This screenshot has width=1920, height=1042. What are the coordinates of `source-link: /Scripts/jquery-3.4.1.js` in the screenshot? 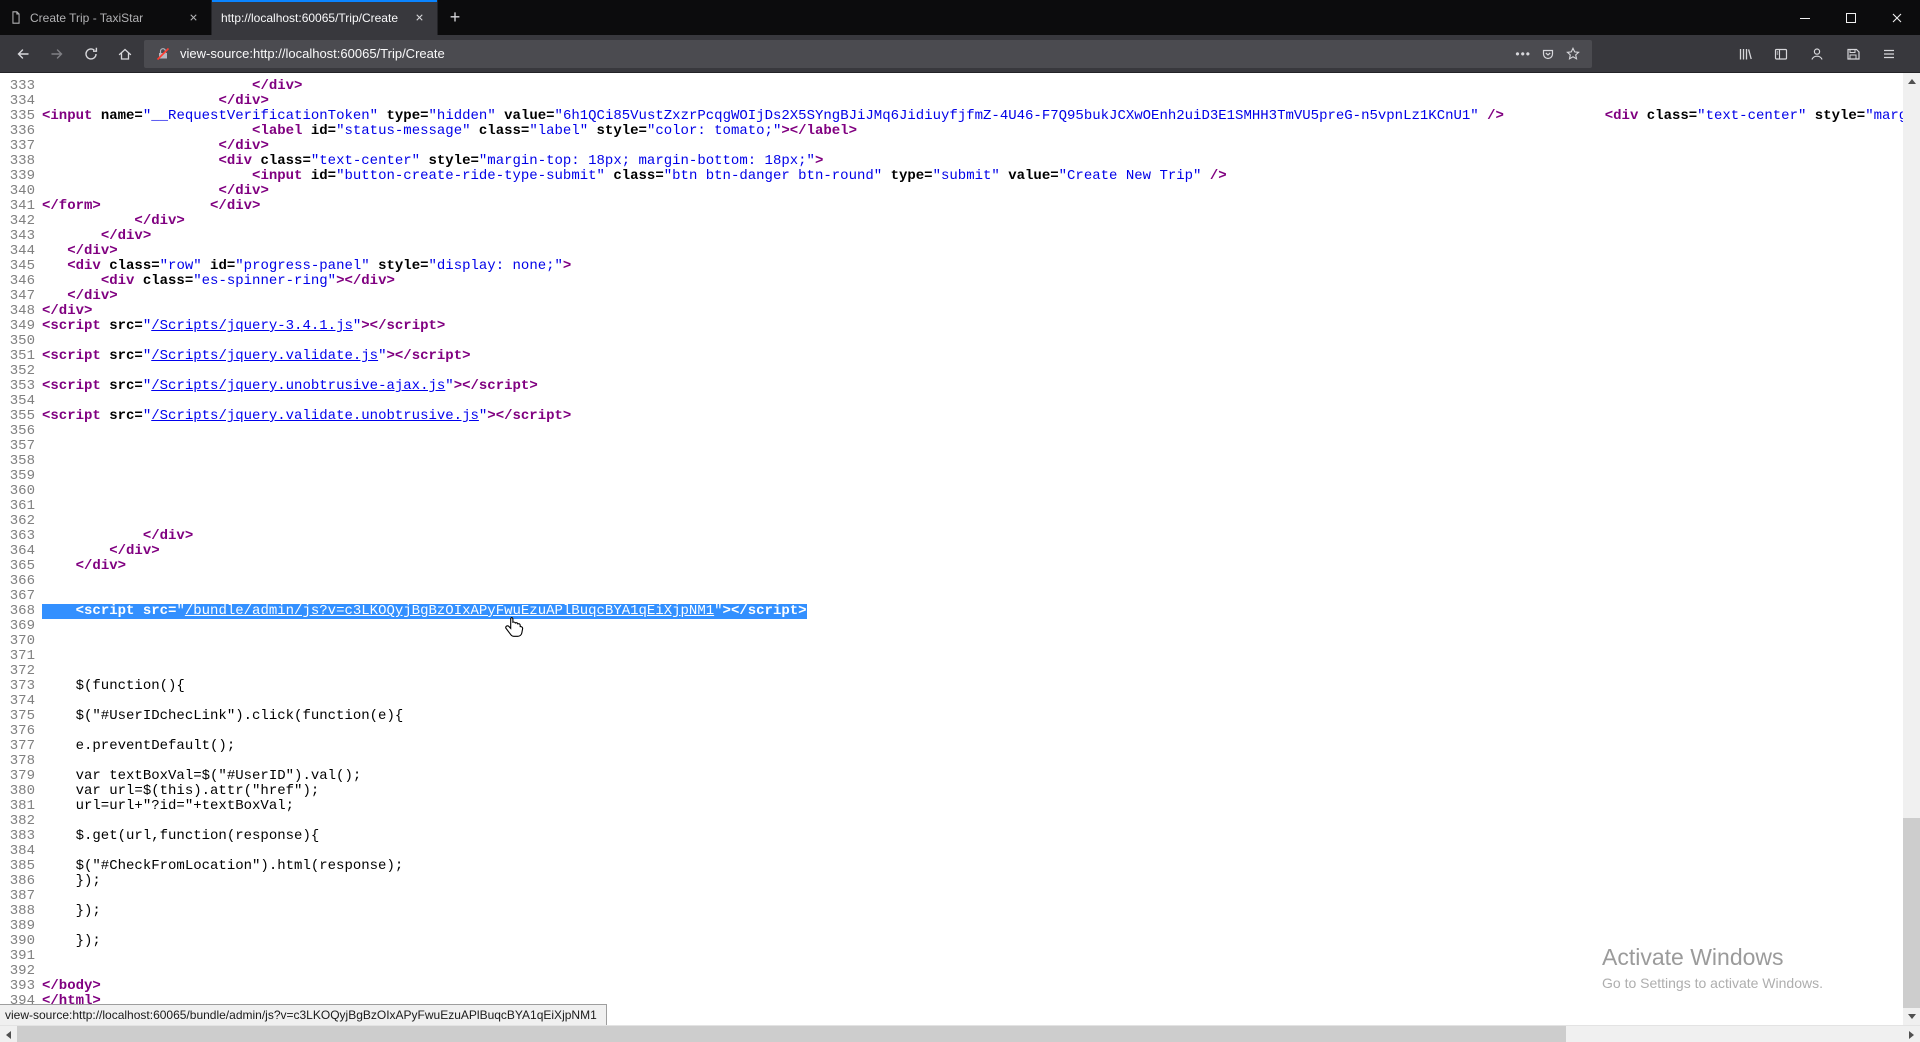 It's located at (252, 326).